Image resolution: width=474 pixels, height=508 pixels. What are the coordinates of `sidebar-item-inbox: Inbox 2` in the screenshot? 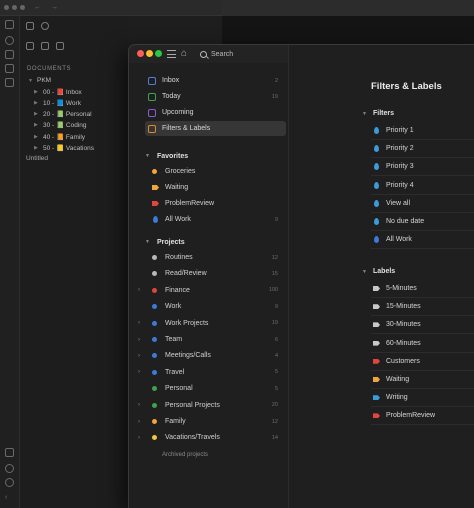 It's located at (215, 80).